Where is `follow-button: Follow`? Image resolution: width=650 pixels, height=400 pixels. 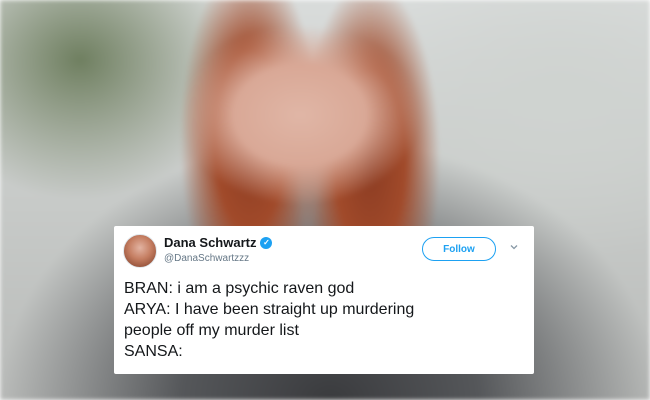
follow-button: Follow is located at coordinates (459, 249).